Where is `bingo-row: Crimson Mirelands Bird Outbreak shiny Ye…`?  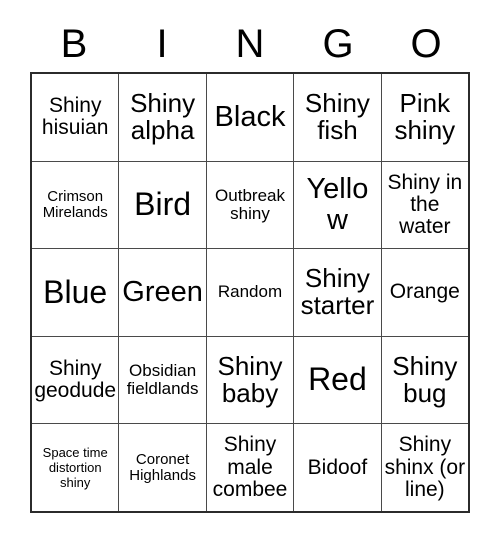 bingo-row: Crimson Mirelands Bird Outbreak shiny Ye… is located at coordinates (250, 205).